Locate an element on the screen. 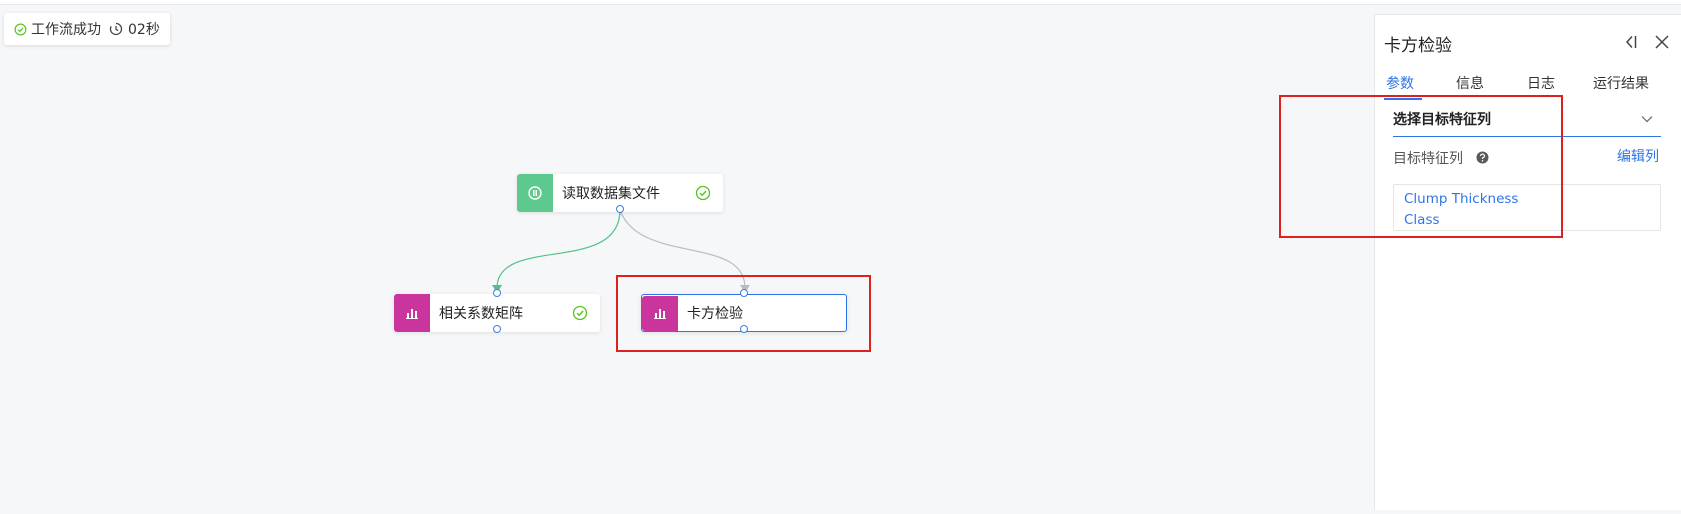  highlight-box-node is located at coordinates (743, 313).